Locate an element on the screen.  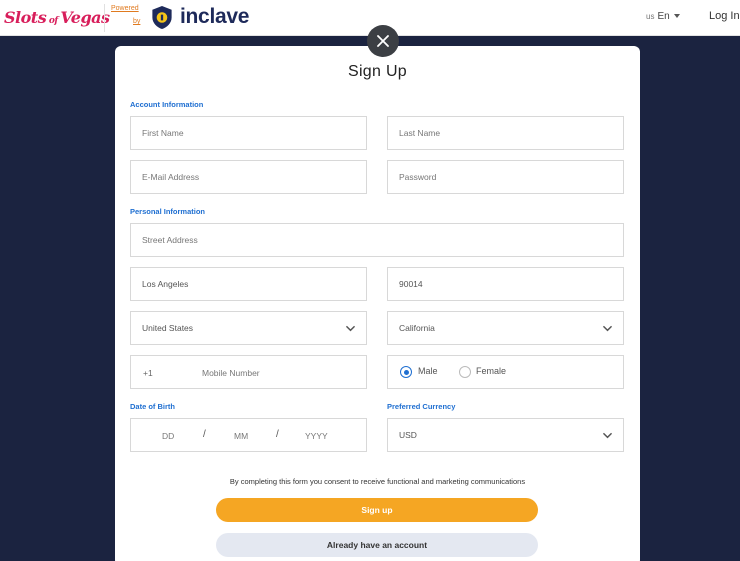
first-name-placeholder: First Name is located at coordinates (163, 133).